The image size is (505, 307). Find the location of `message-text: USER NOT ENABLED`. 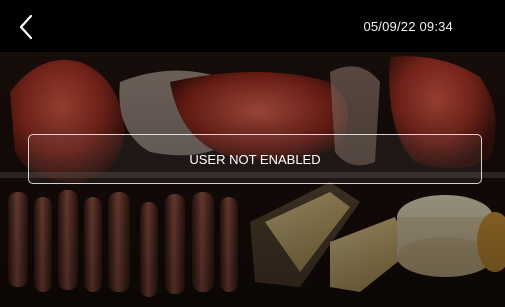

message-text: USER NOT ENABLED is located at coordinates (255, 159).